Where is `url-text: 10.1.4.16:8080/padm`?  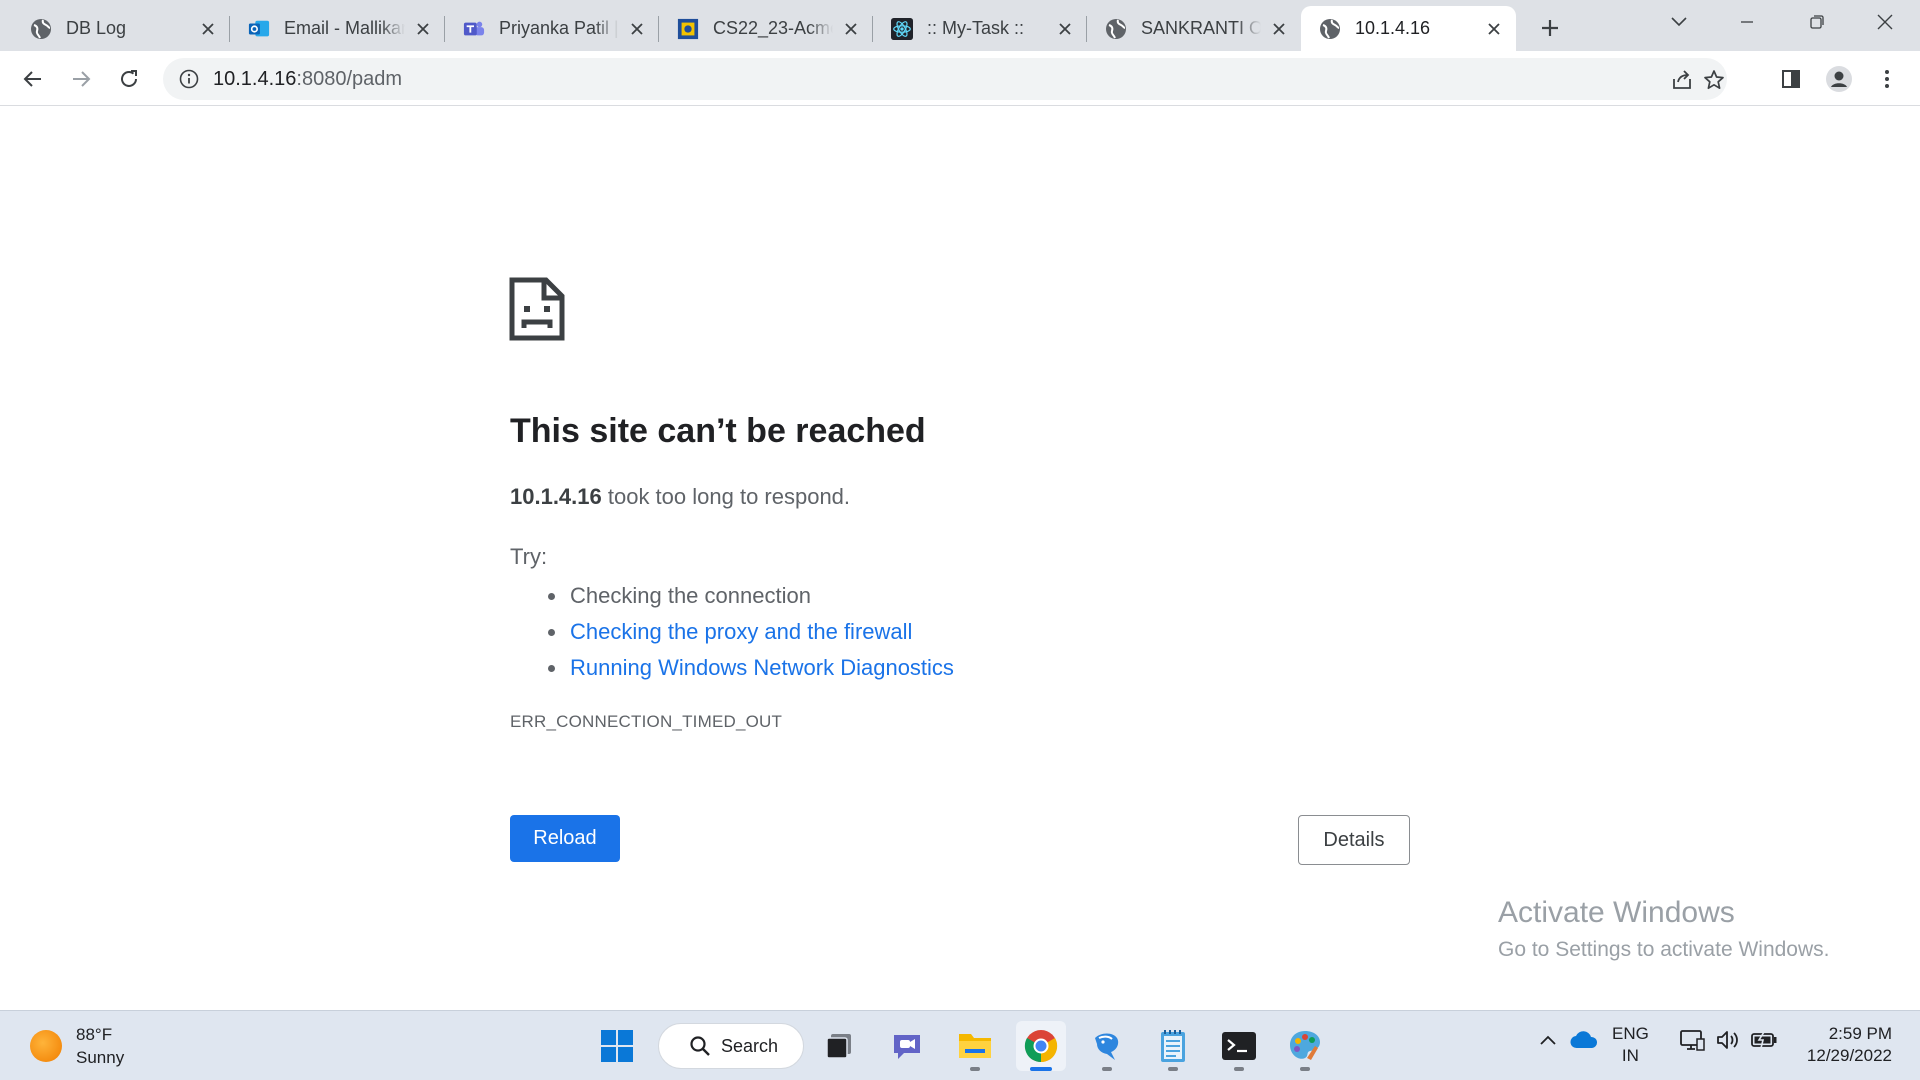
url-text: 10.1.4.16:8080/padm is located at coordinates (307, 79).